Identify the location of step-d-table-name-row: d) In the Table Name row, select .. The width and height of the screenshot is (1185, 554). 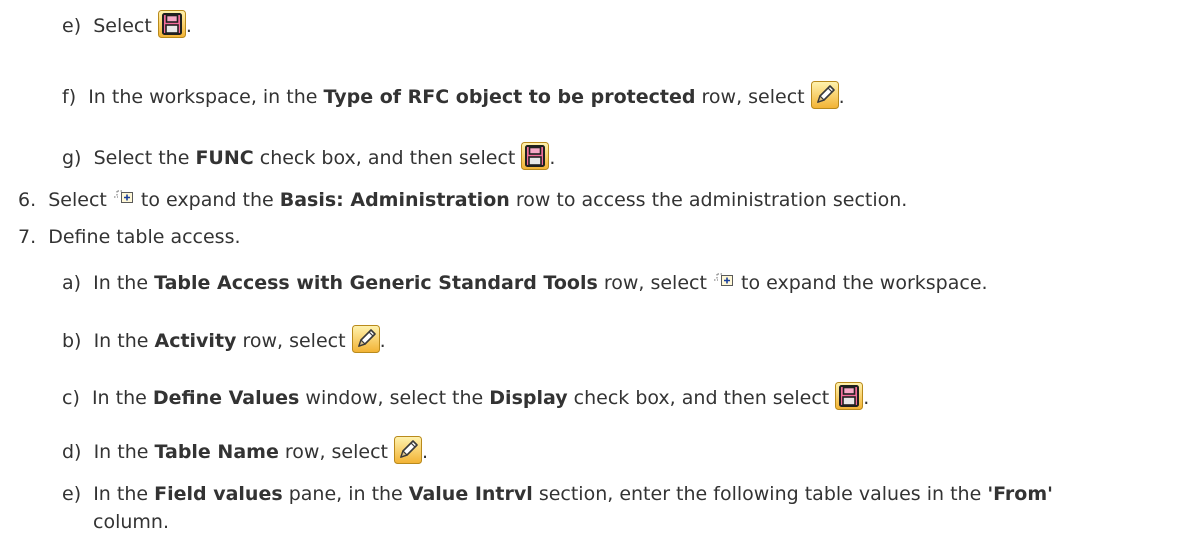
(245, 450).